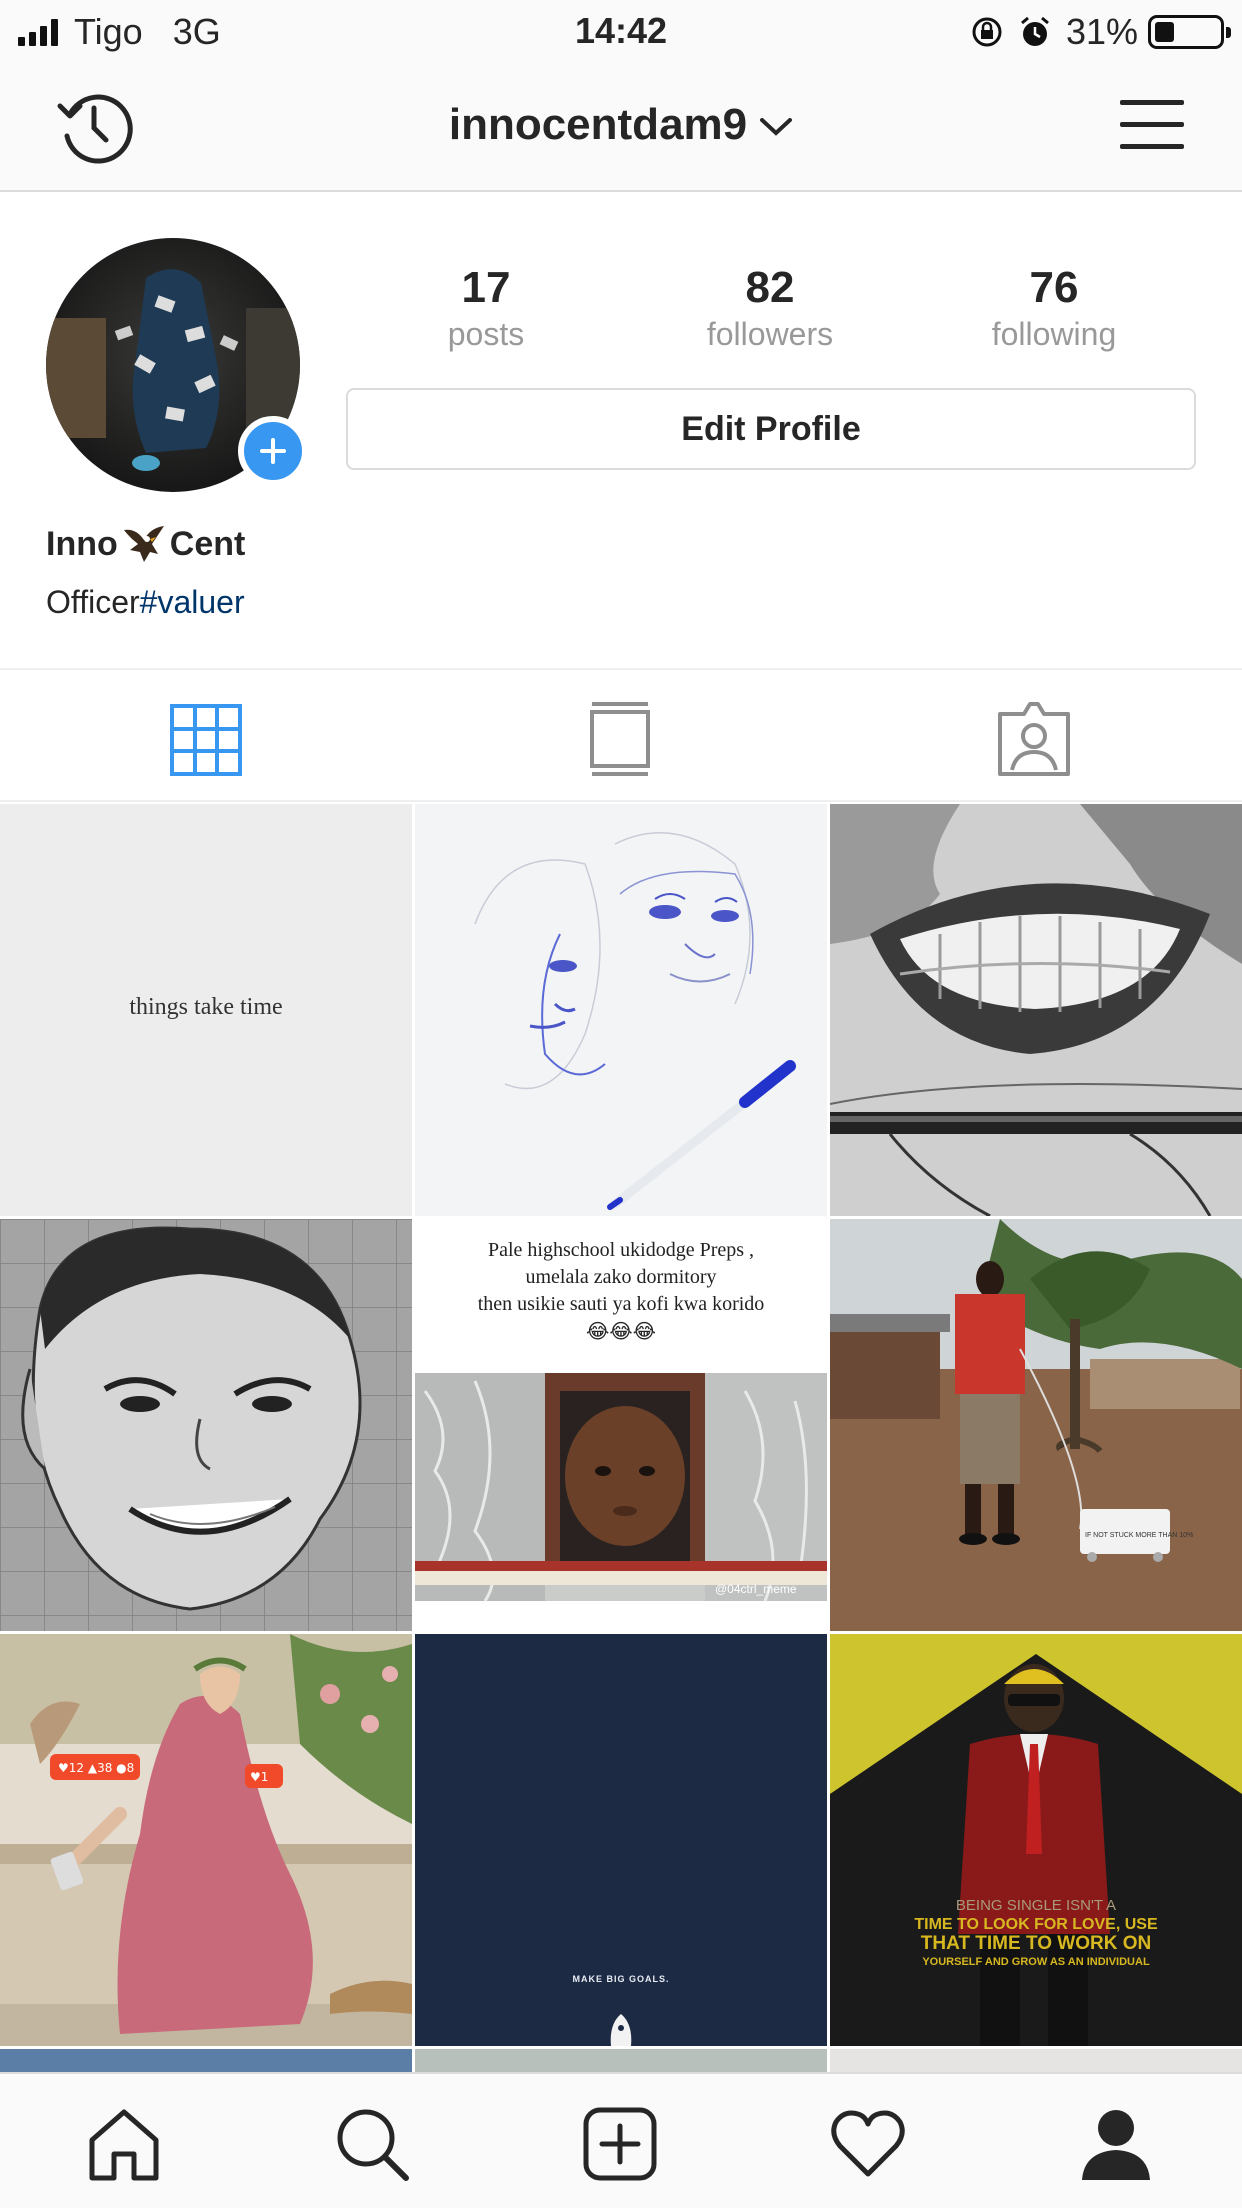 The width and height of the screenshot is (1242, 2208). What do you see at coordinates (621, 1332) in the screenshot?
I see `post-emoji: 😂😂😂` at bounding box center [621, 1332].